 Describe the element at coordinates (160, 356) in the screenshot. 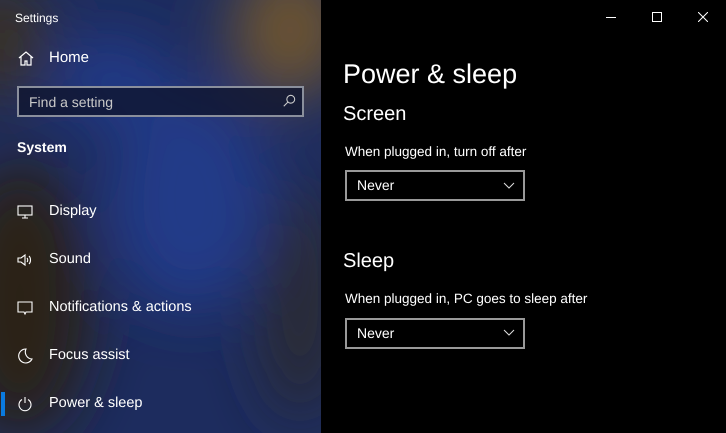

I see `nav-item: Focus assist` at that location.